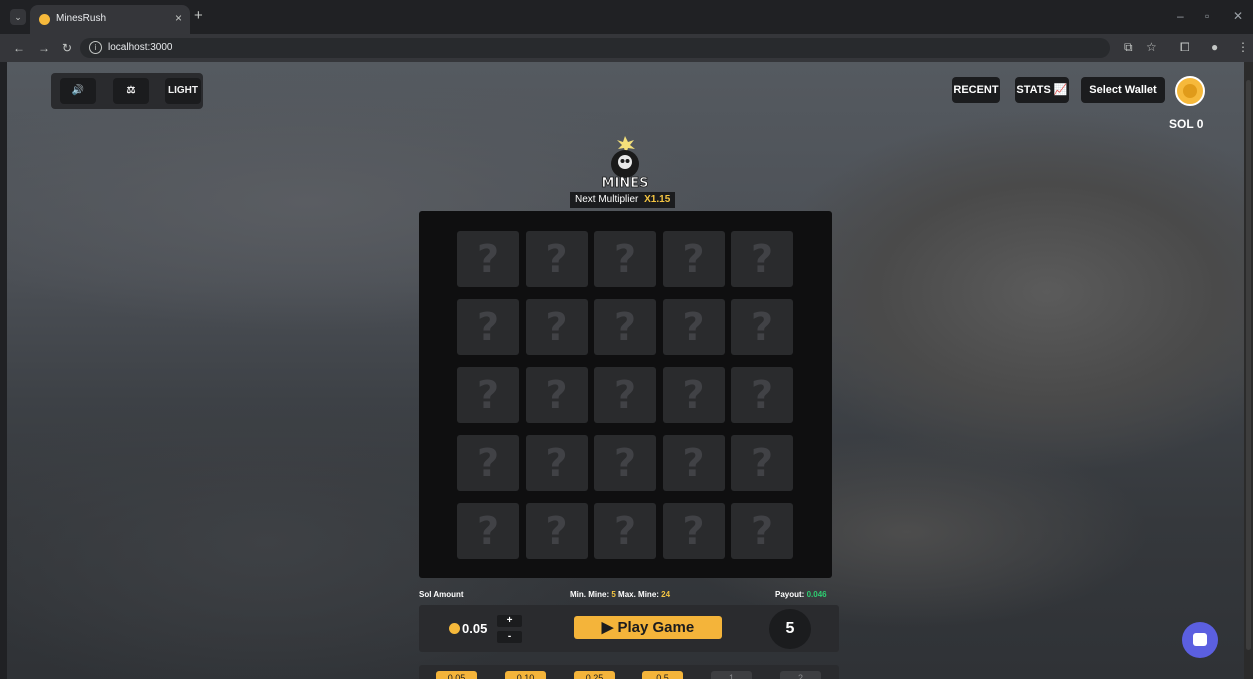  I want to click on settings-group: 🔊 ⚖ LIGHT, so click(127, 91).